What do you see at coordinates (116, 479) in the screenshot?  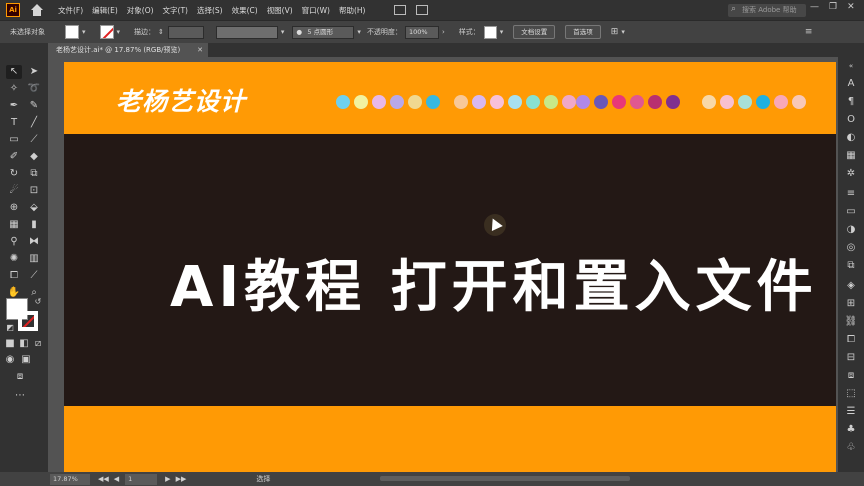 I see `previous-artboard-icon: ◀` at bounding box center [116, 479].